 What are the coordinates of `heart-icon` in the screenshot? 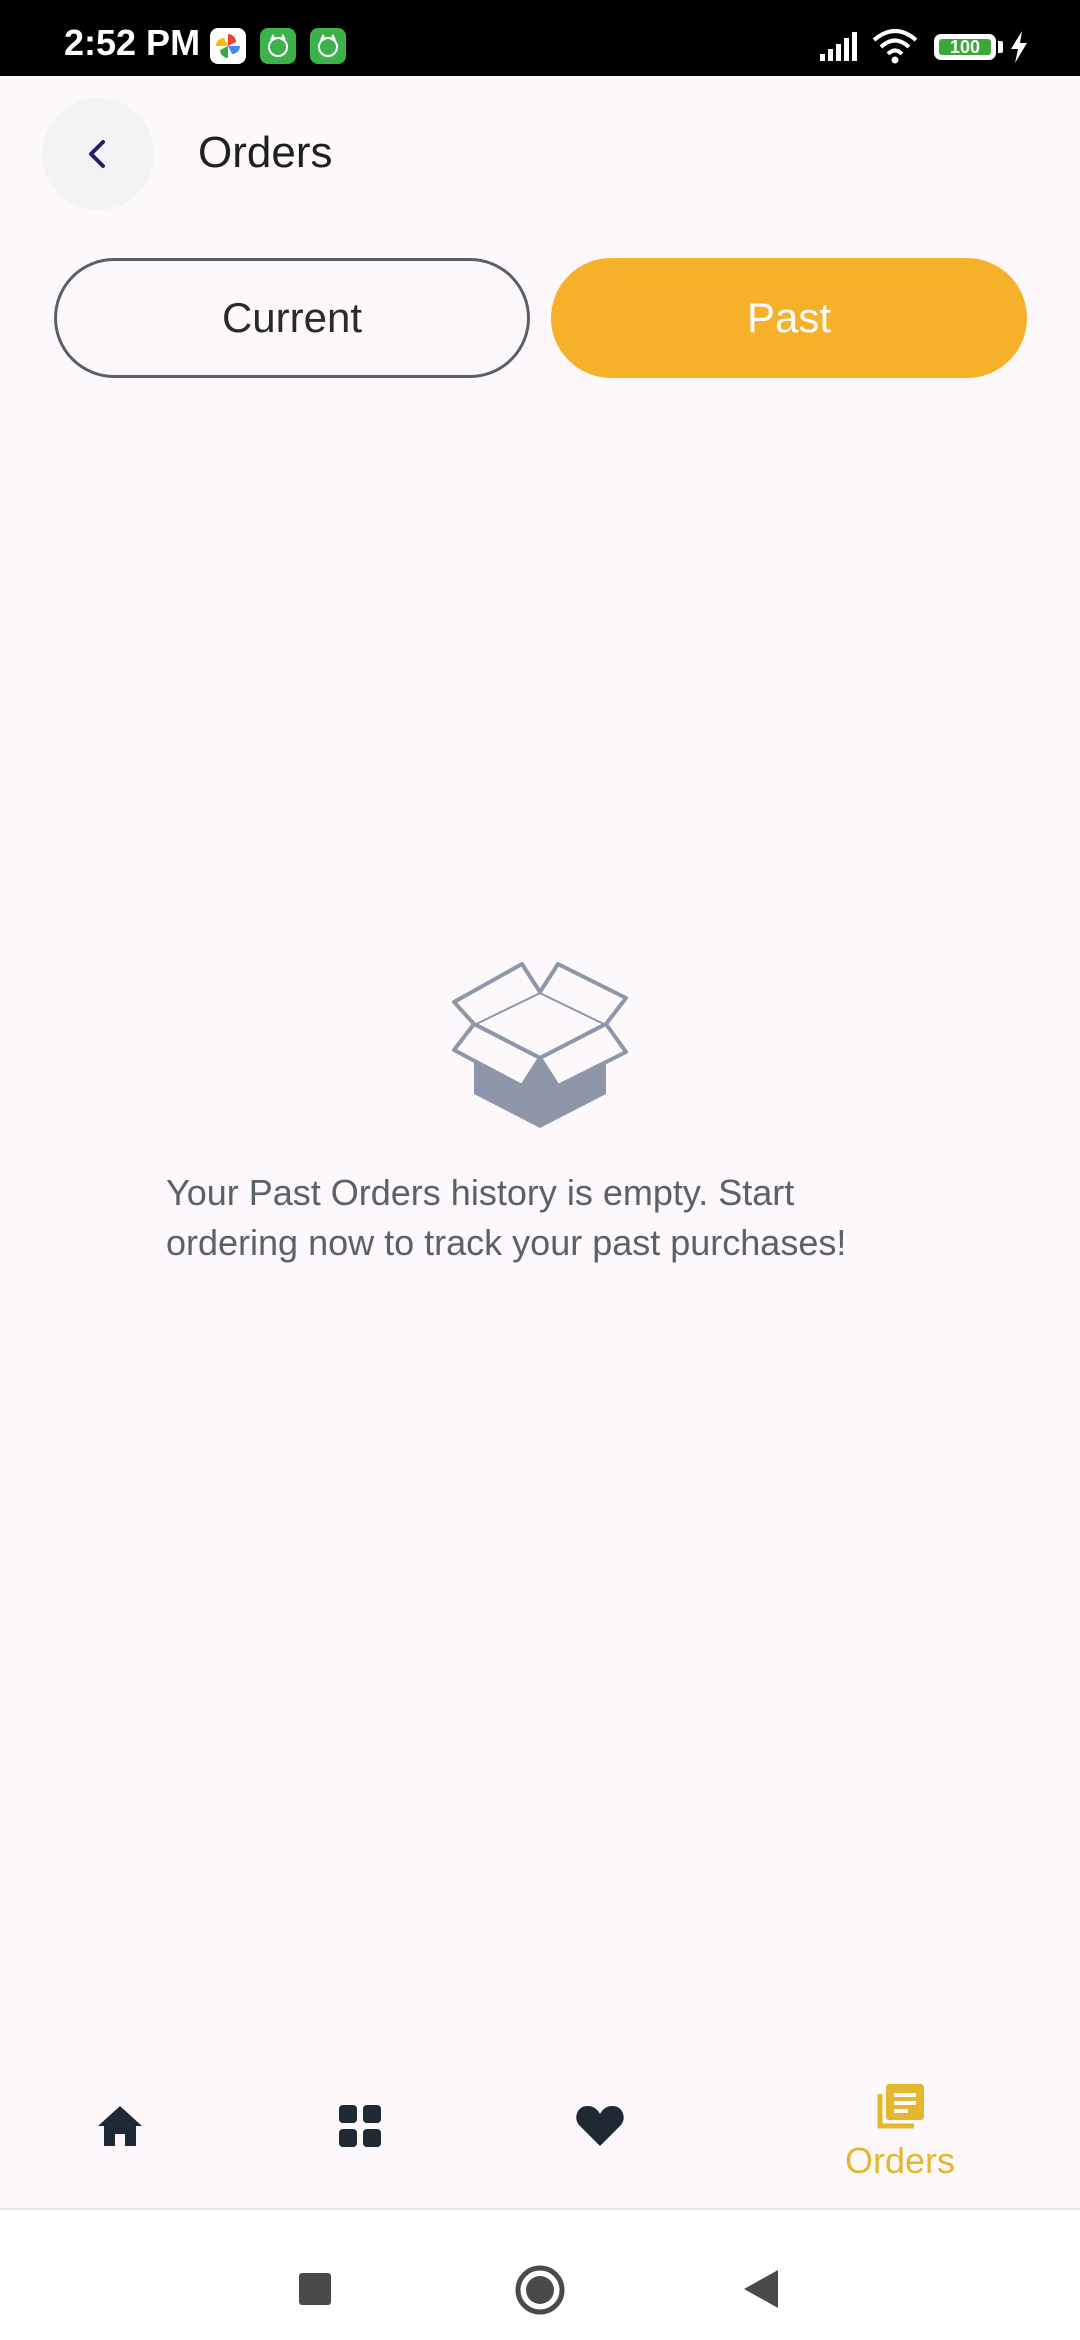 It's located at (600, 2126).